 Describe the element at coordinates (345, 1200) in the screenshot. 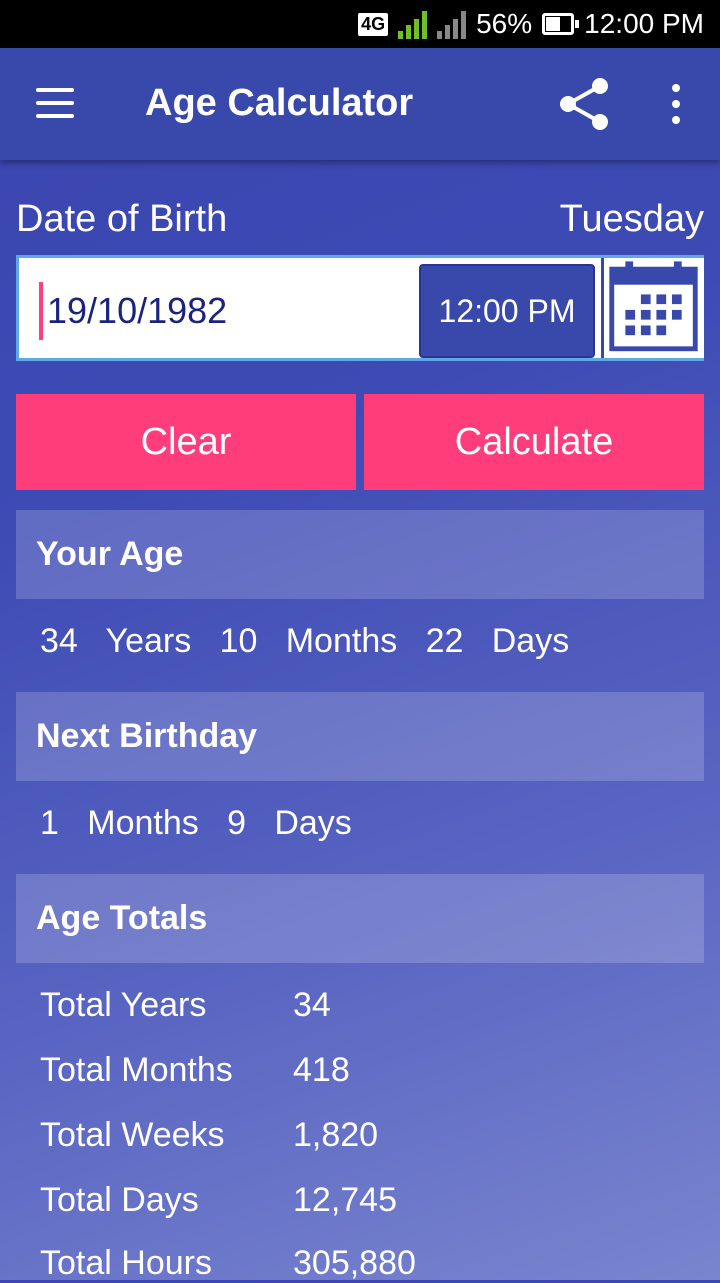

I see `total-days-value: 12,745` at that location.